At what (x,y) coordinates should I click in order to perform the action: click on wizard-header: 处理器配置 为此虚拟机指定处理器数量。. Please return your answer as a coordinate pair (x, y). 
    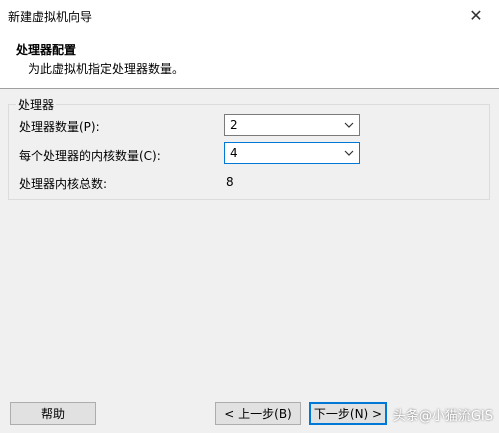
    Looking at the image, I should click on (249, 59).